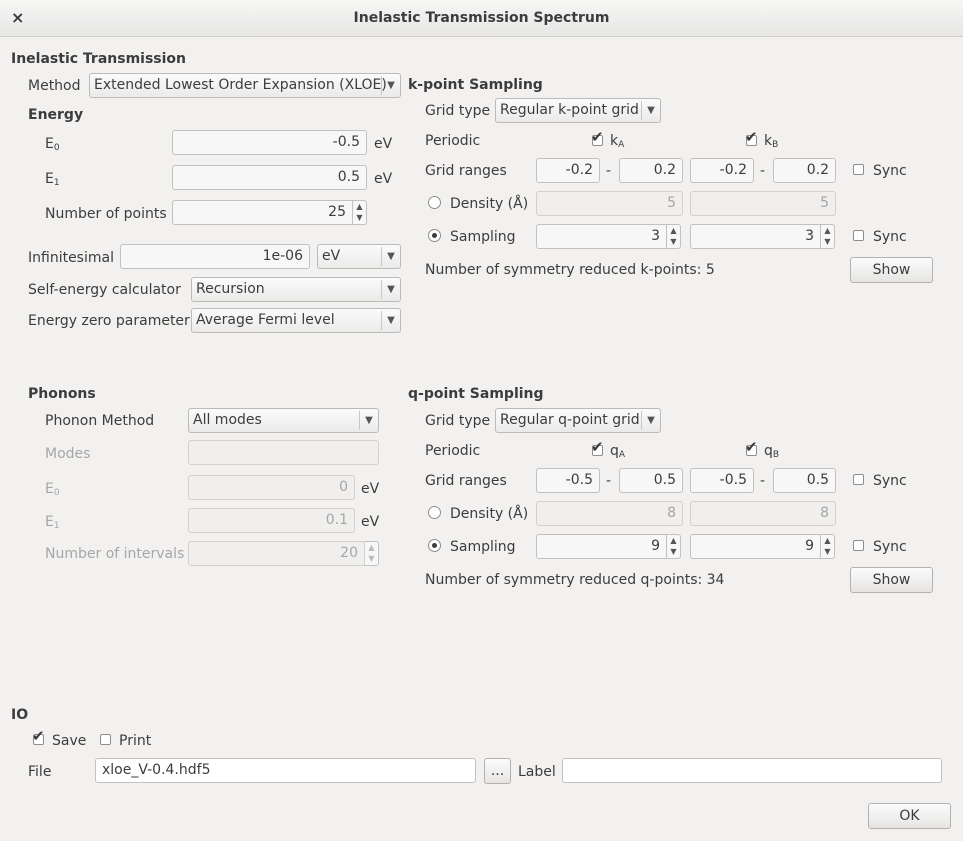  I want to click on q-grid-type-select: Regular q-point grid ▼, so click(578, 420).